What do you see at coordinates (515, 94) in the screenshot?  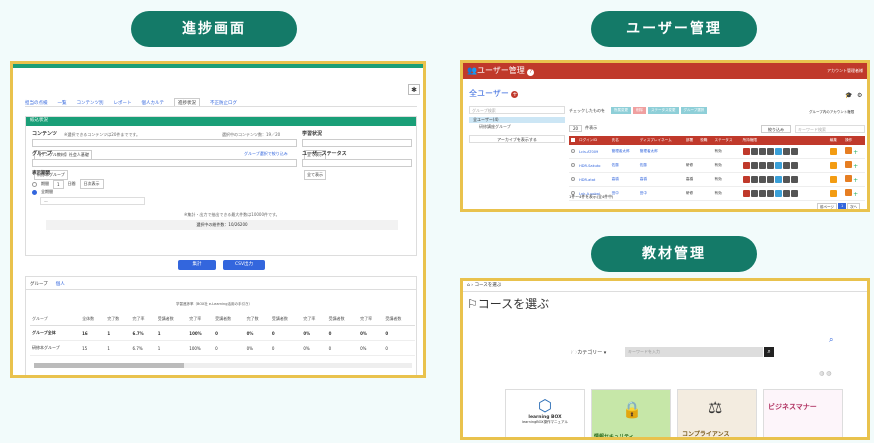 I see `add-user-button: +` at bounding box center [515, 94].